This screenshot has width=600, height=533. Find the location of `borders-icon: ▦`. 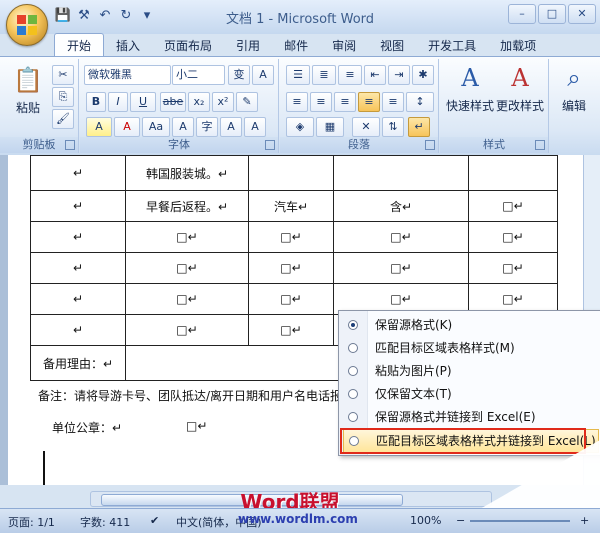

borders-icon: ▦ is located at coordinates (330, 127).